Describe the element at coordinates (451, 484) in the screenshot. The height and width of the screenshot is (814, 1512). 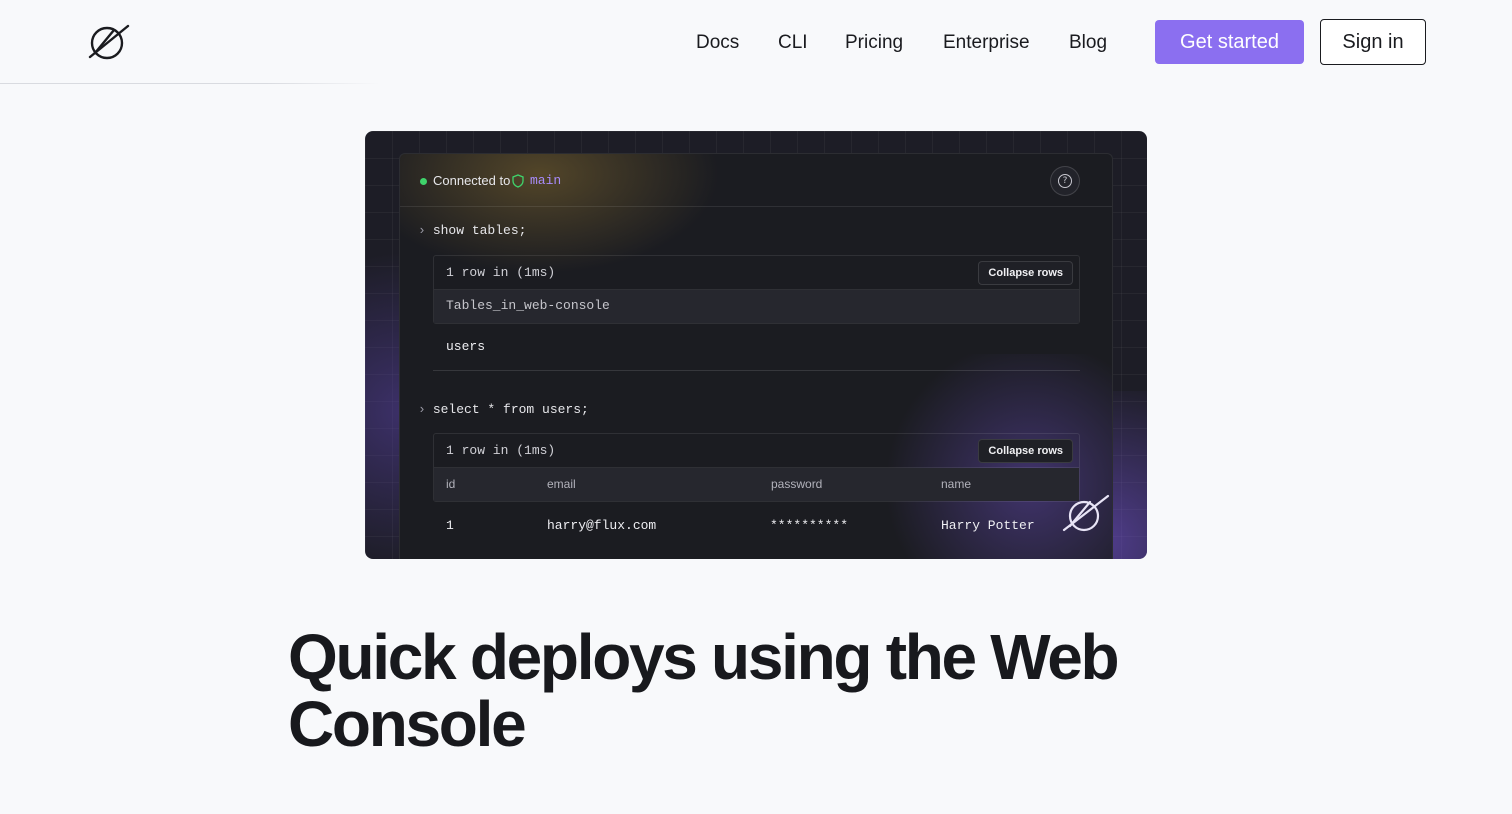
I see `column-header-id: id` at that location.